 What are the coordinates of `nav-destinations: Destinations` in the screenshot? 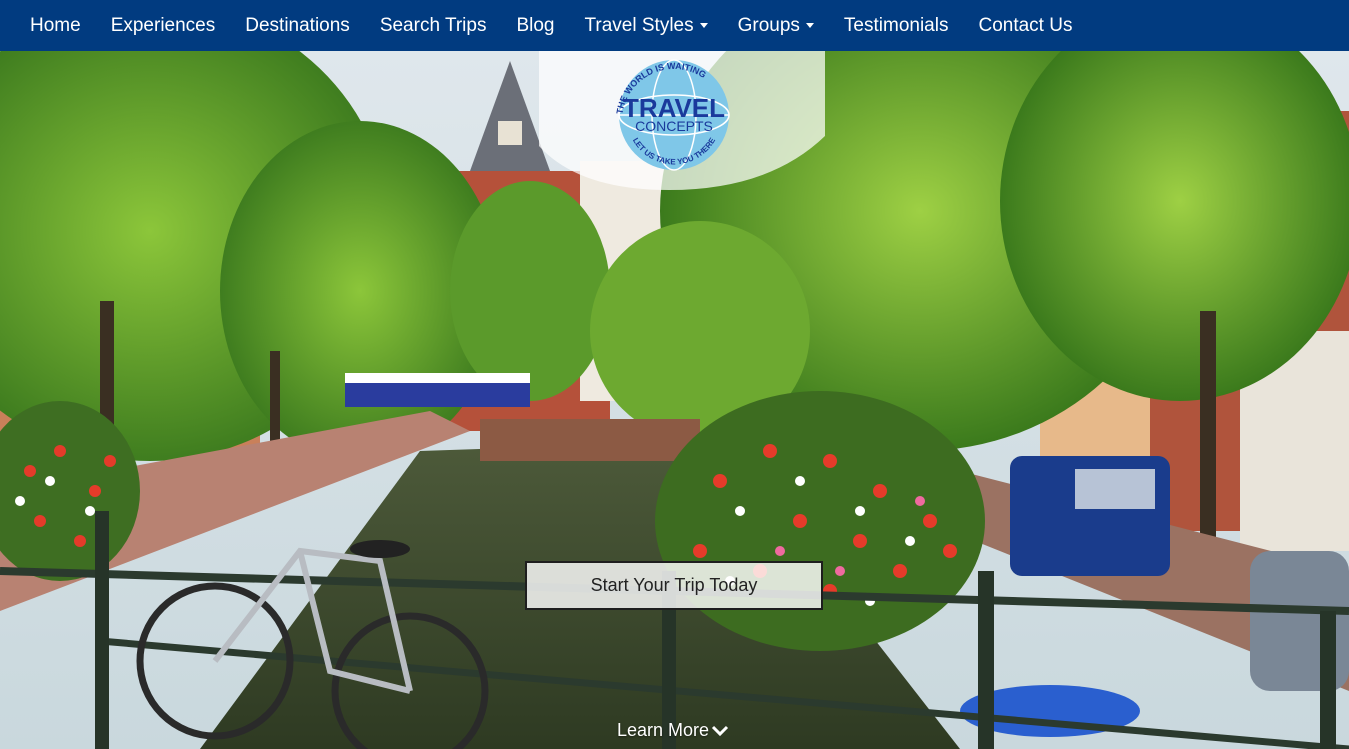 It's located at (297, 26).